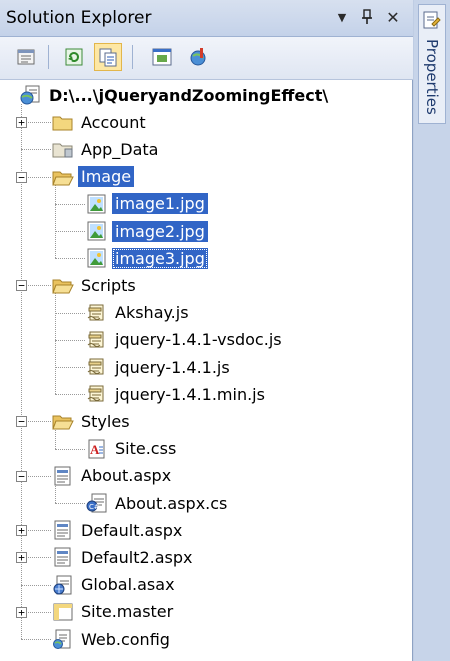 The image size is (450, 661). I want to click on tree-item-label: Default2.aspx, so click(137, 557).